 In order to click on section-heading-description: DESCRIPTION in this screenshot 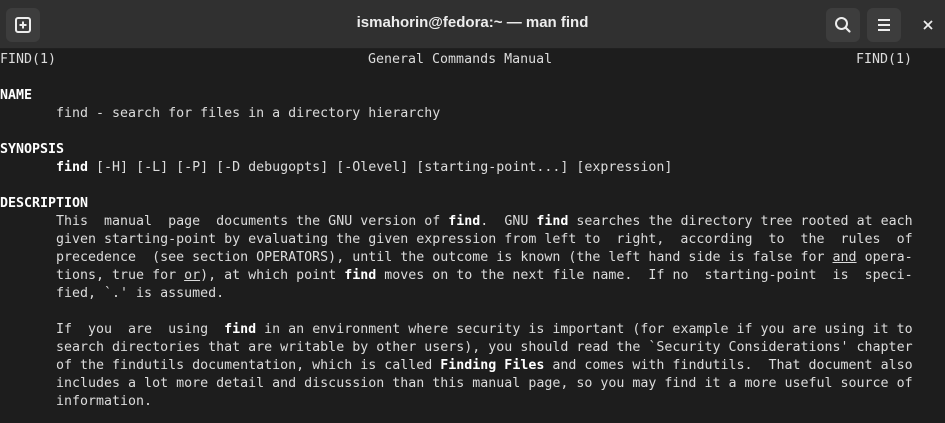, I will do `click(44, 203)`.